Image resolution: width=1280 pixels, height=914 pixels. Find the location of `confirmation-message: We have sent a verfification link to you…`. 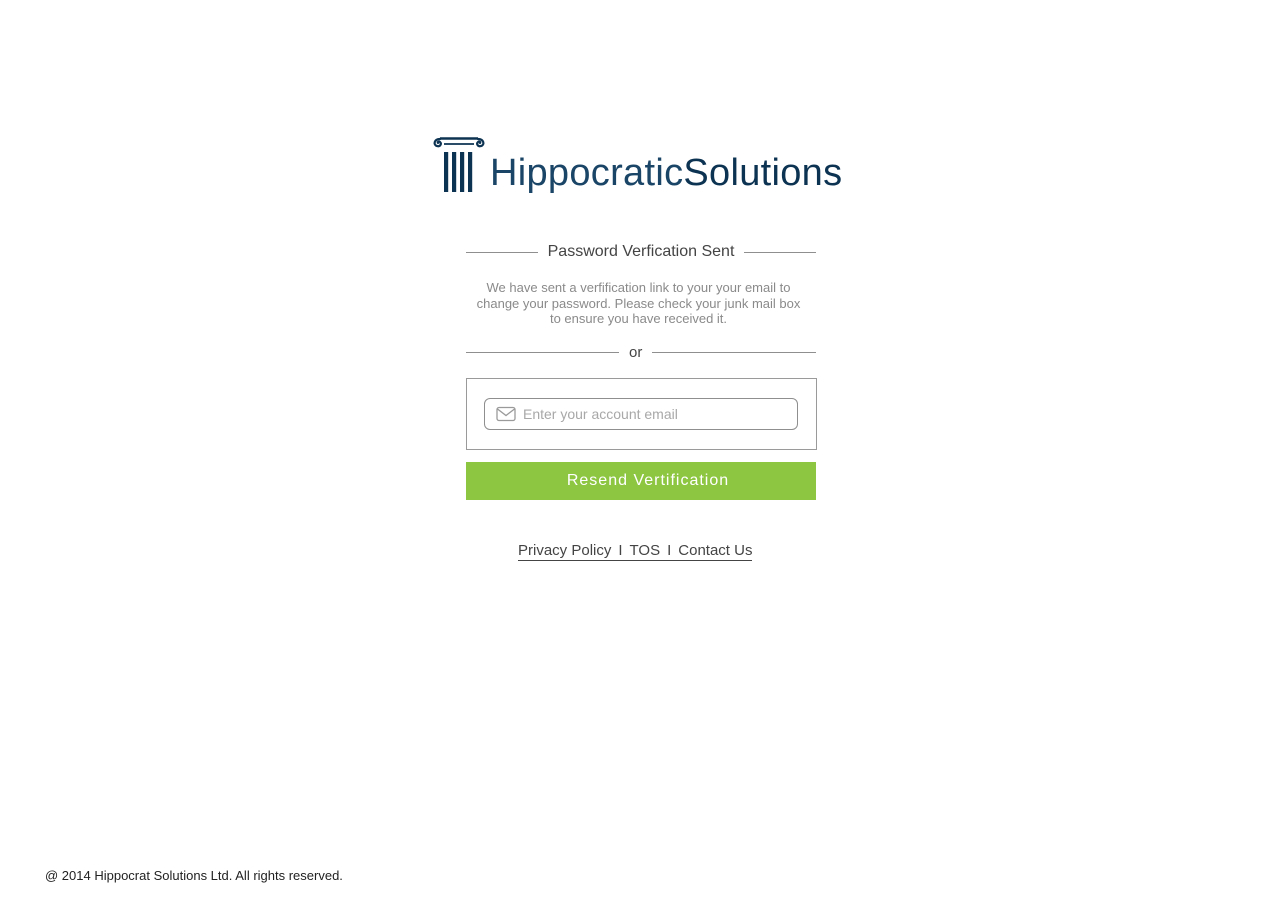

confirmation-message: We have sent a verfification link to you… is located at coordinates (638, 303).